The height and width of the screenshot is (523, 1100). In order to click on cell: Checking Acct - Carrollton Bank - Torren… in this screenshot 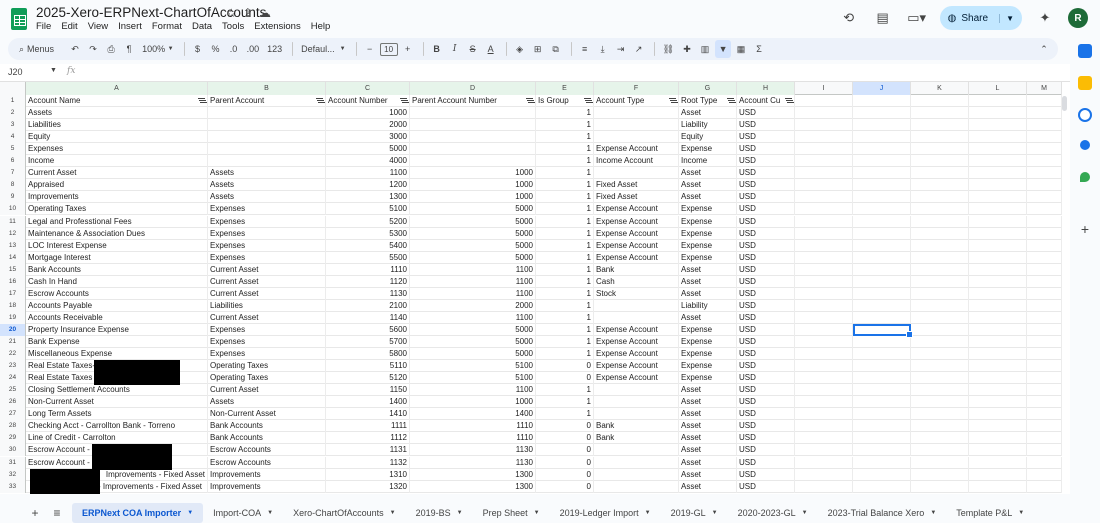, I will do `click(117, 426)`.